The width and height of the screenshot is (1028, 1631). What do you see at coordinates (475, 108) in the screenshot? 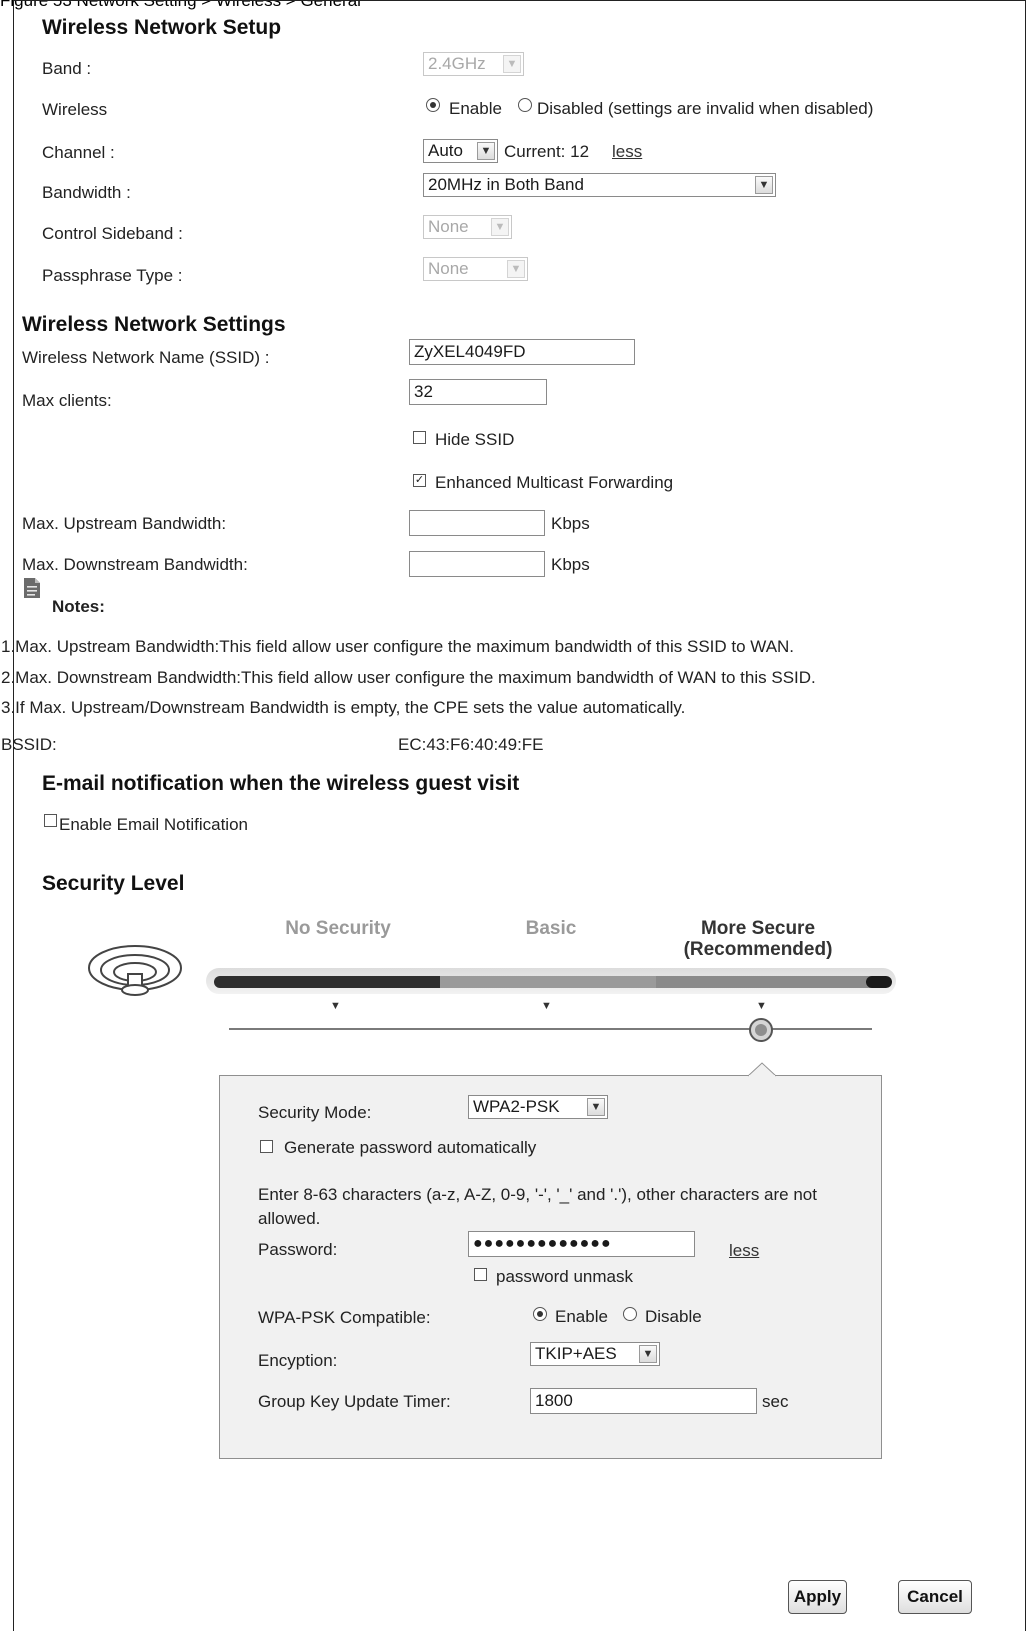
I see `wireless-enable-label: Enable` at bounding box center [475, 108].